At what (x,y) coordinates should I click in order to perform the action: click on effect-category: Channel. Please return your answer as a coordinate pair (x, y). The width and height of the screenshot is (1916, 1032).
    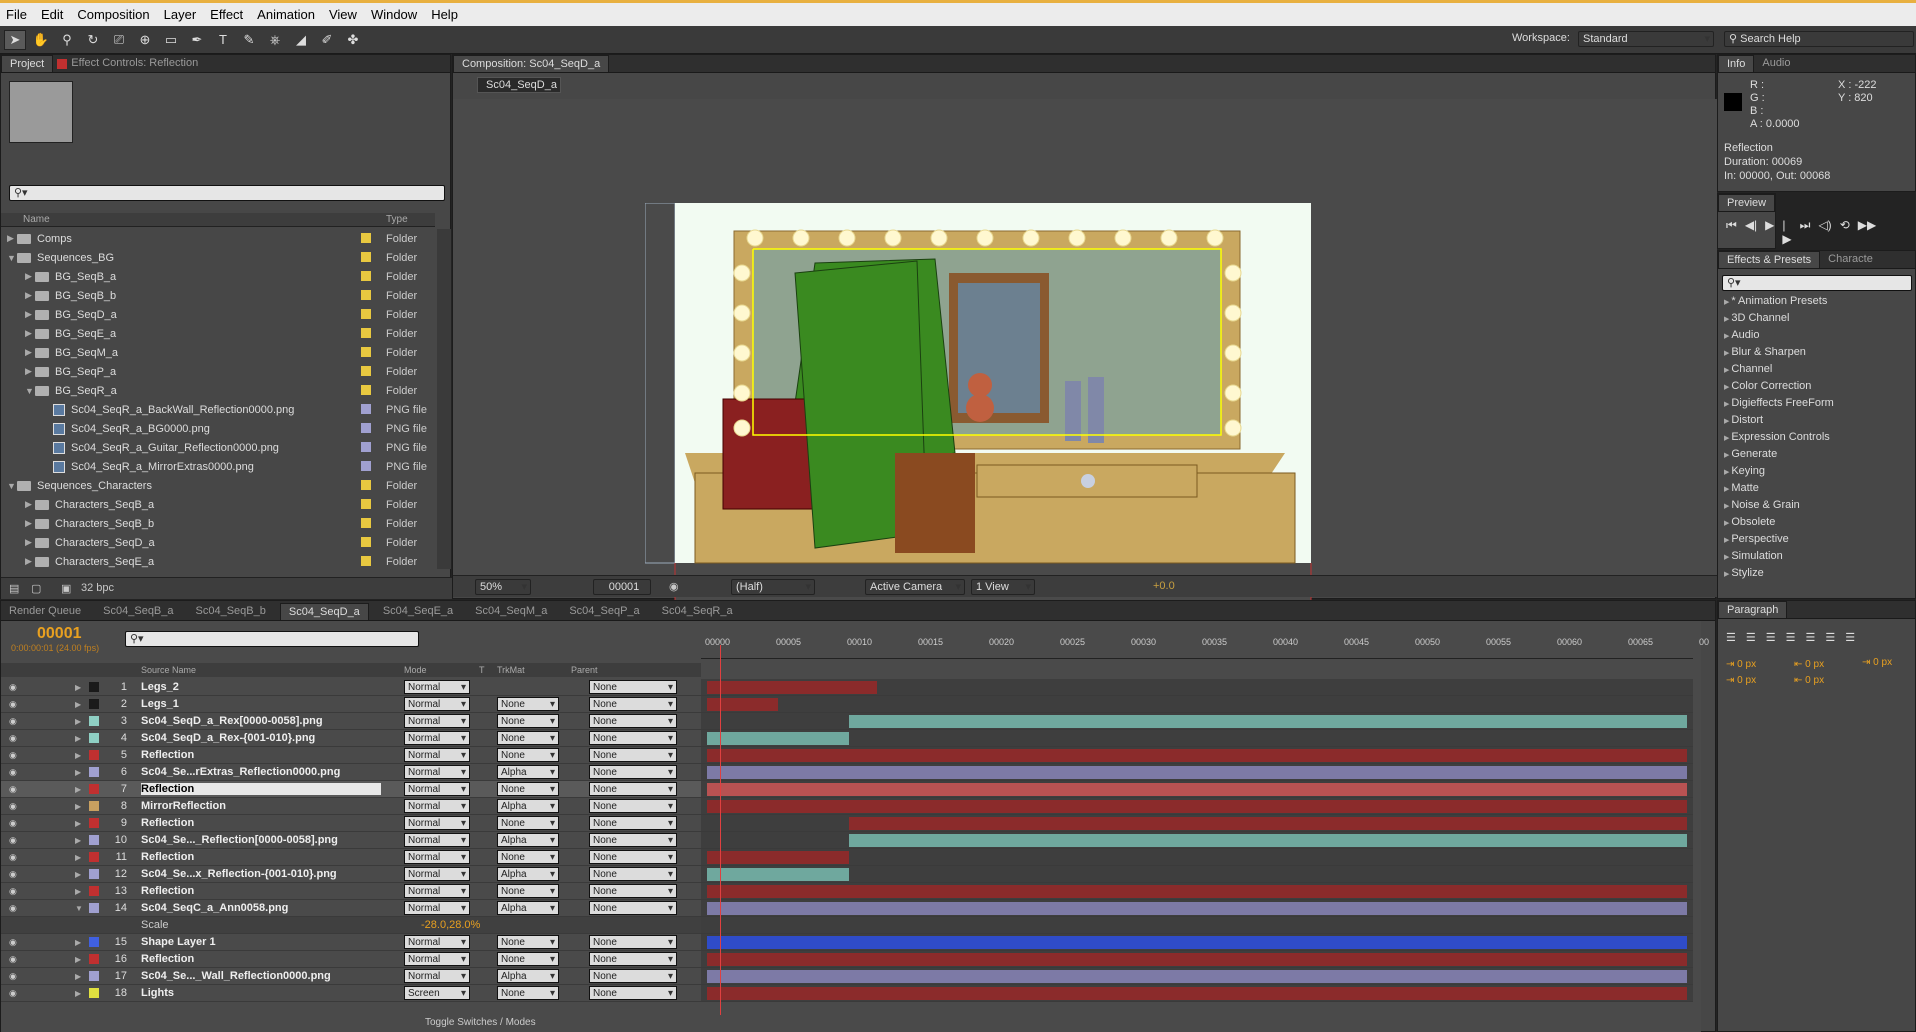
    Looking at the image, I should click on (1810, 371).